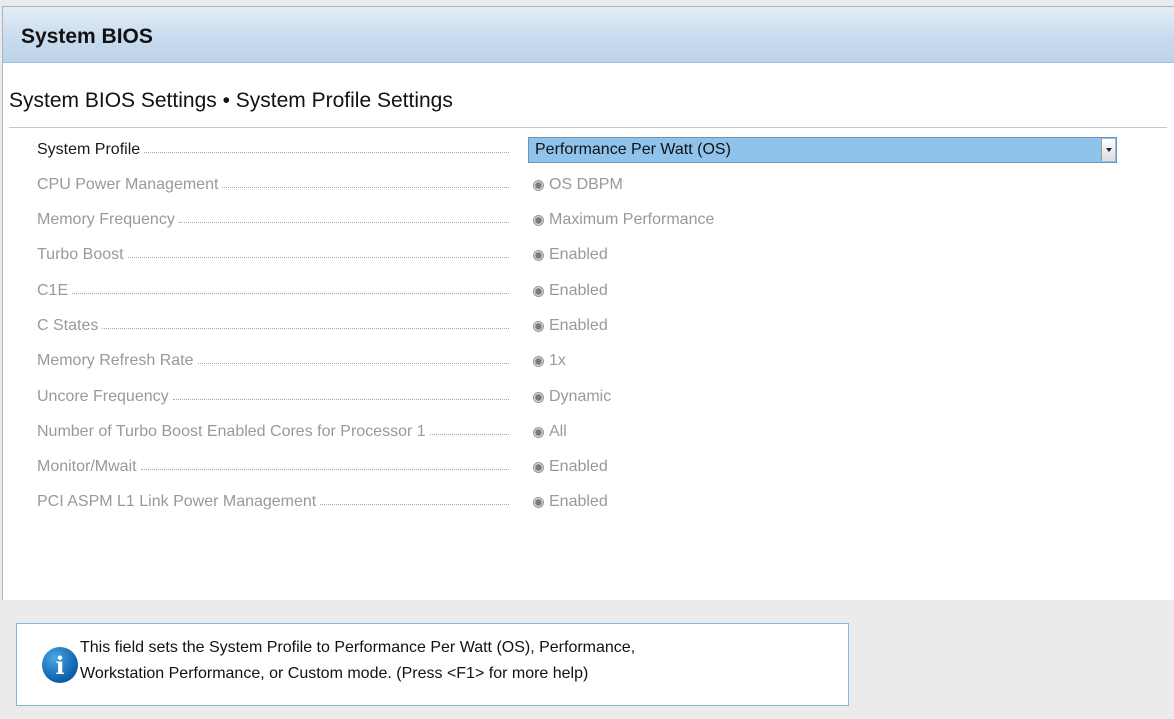  What do you see at coordinates (89, 149) in the screenshot?
I see `setting-label: System Profile` at bounding box center [89, 149].